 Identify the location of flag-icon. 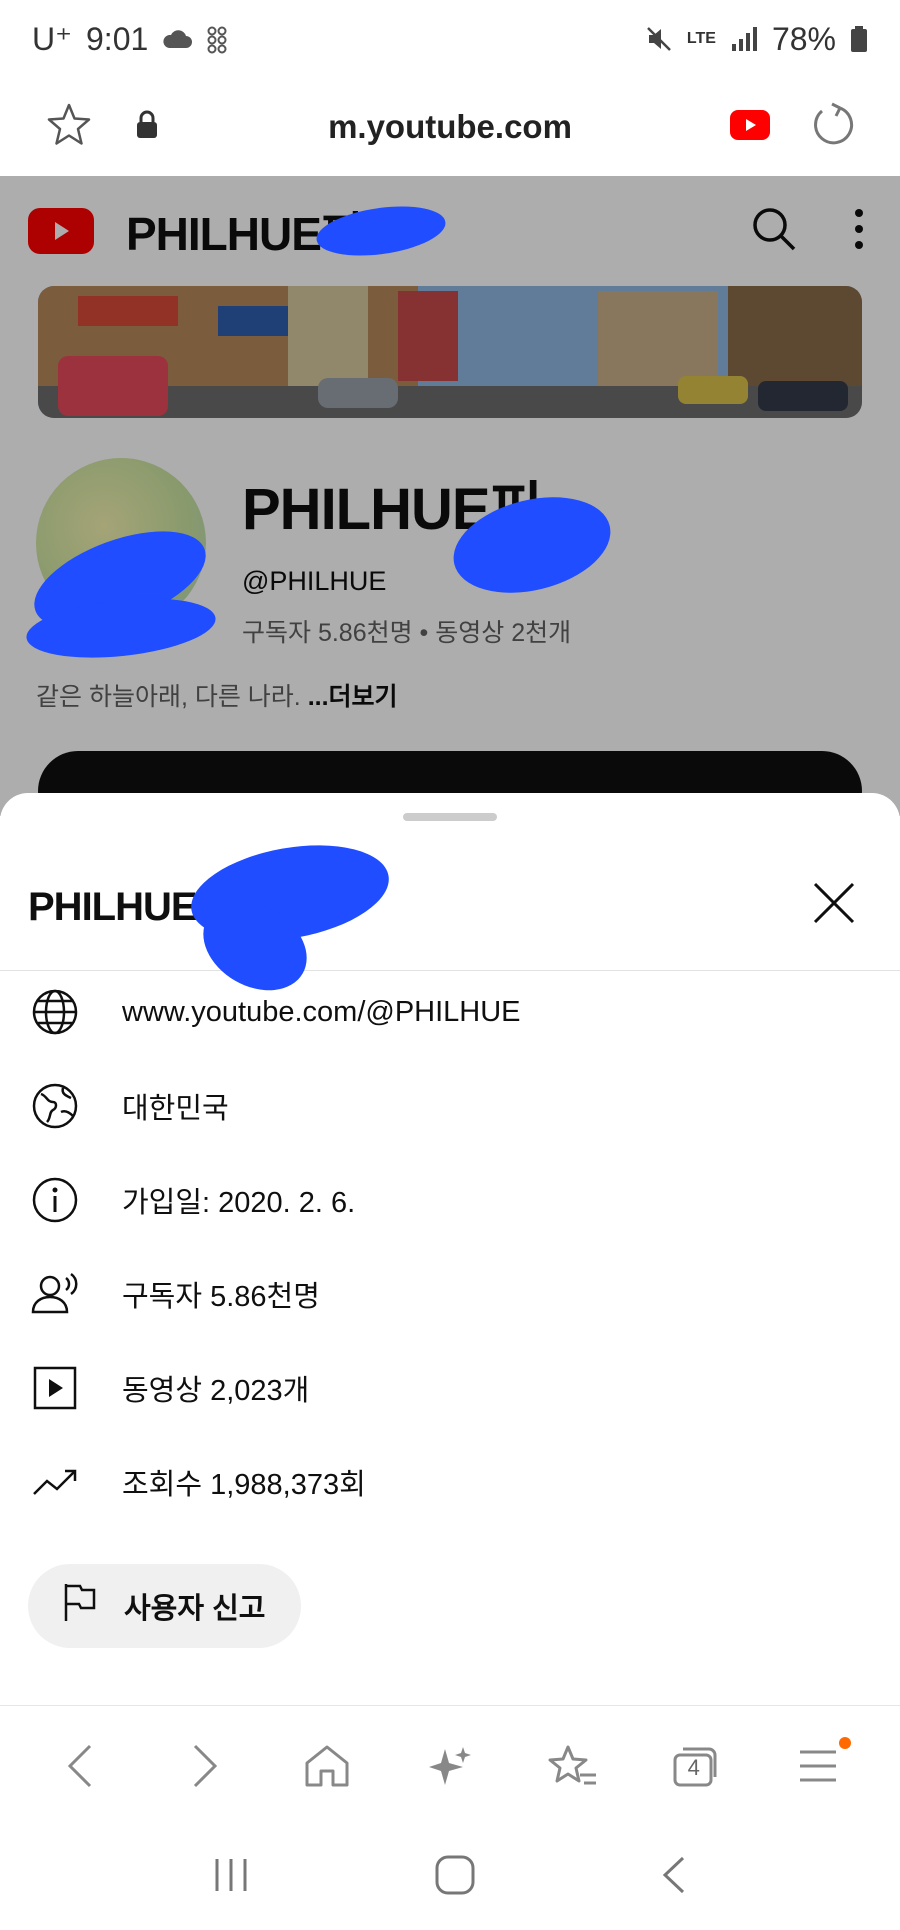
(80, 1606).